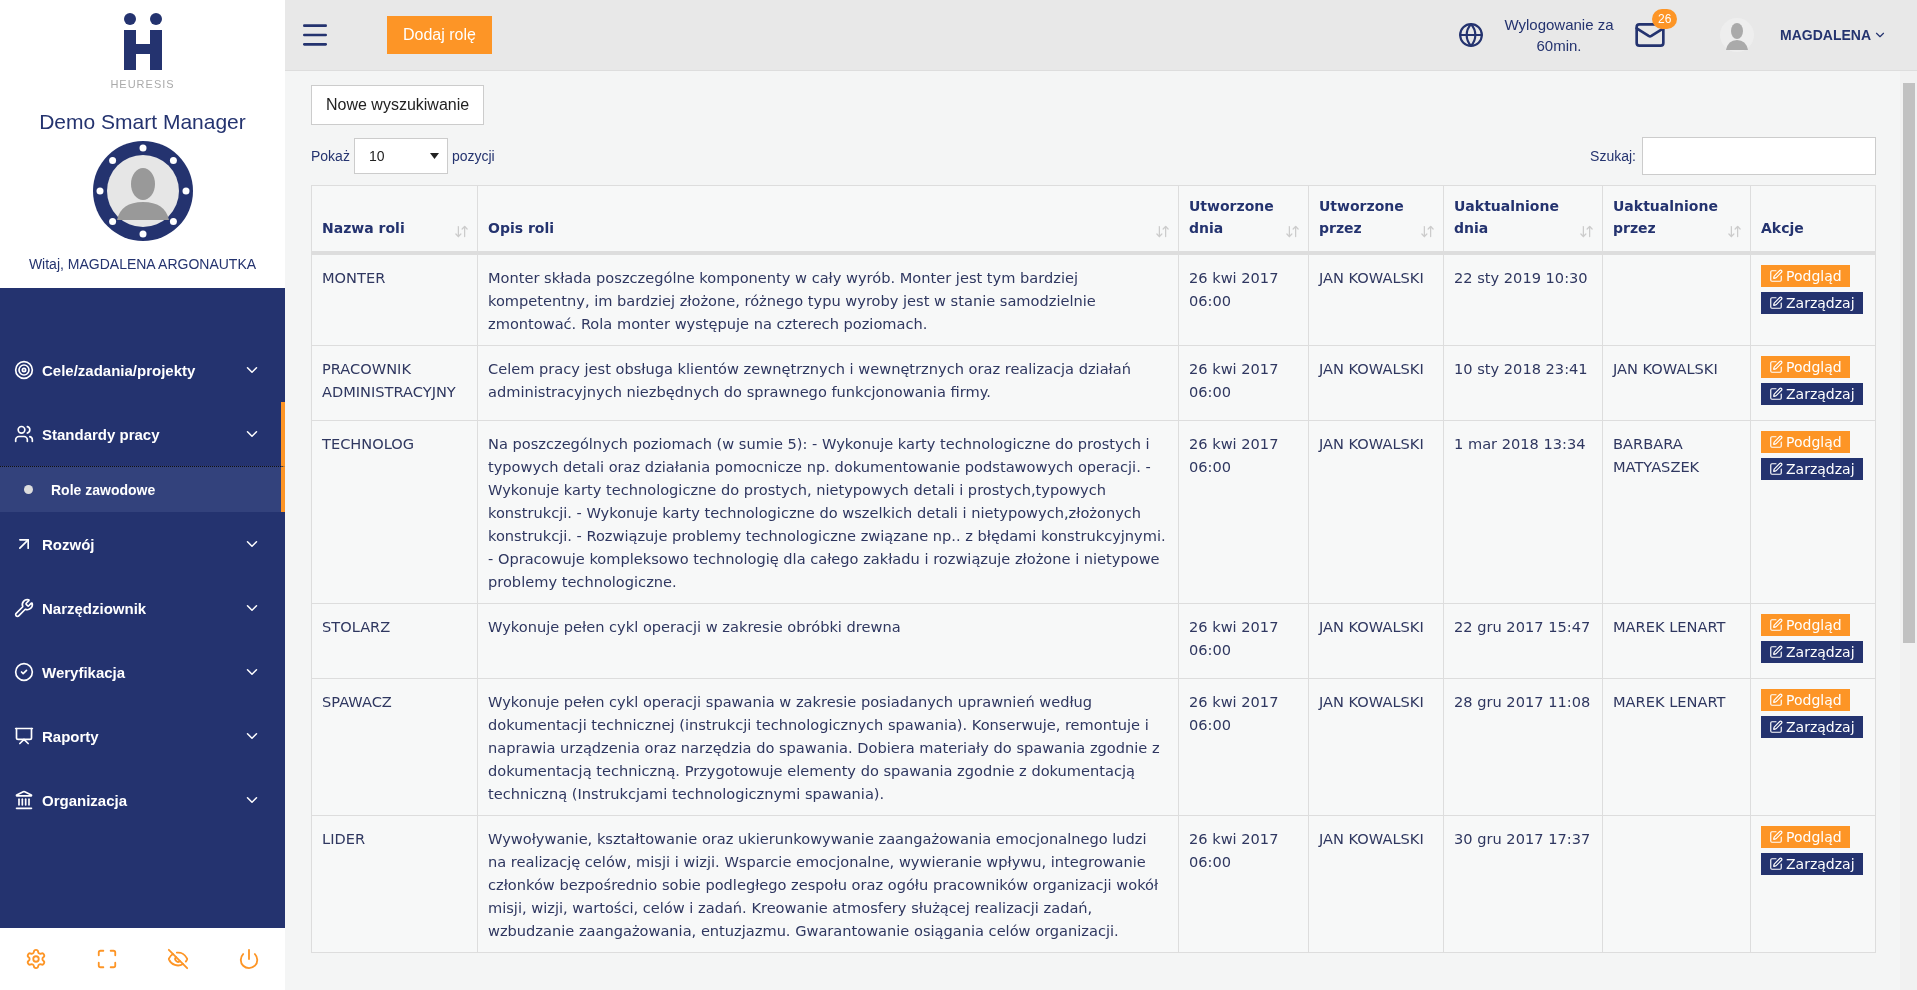  I want to click on column-header: Akcje, so click(1813, 219).